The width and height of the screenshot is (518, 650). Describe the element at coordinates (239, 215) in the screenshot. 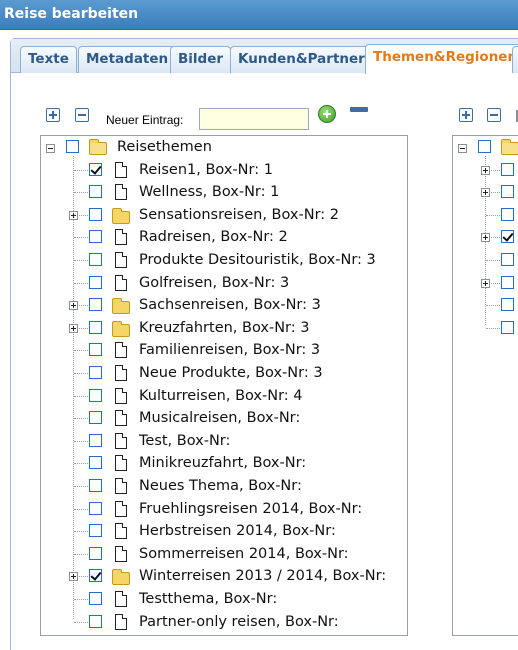

I see `tree-item-label: Sensationsreisen, Box-Nr: 2` at that location.